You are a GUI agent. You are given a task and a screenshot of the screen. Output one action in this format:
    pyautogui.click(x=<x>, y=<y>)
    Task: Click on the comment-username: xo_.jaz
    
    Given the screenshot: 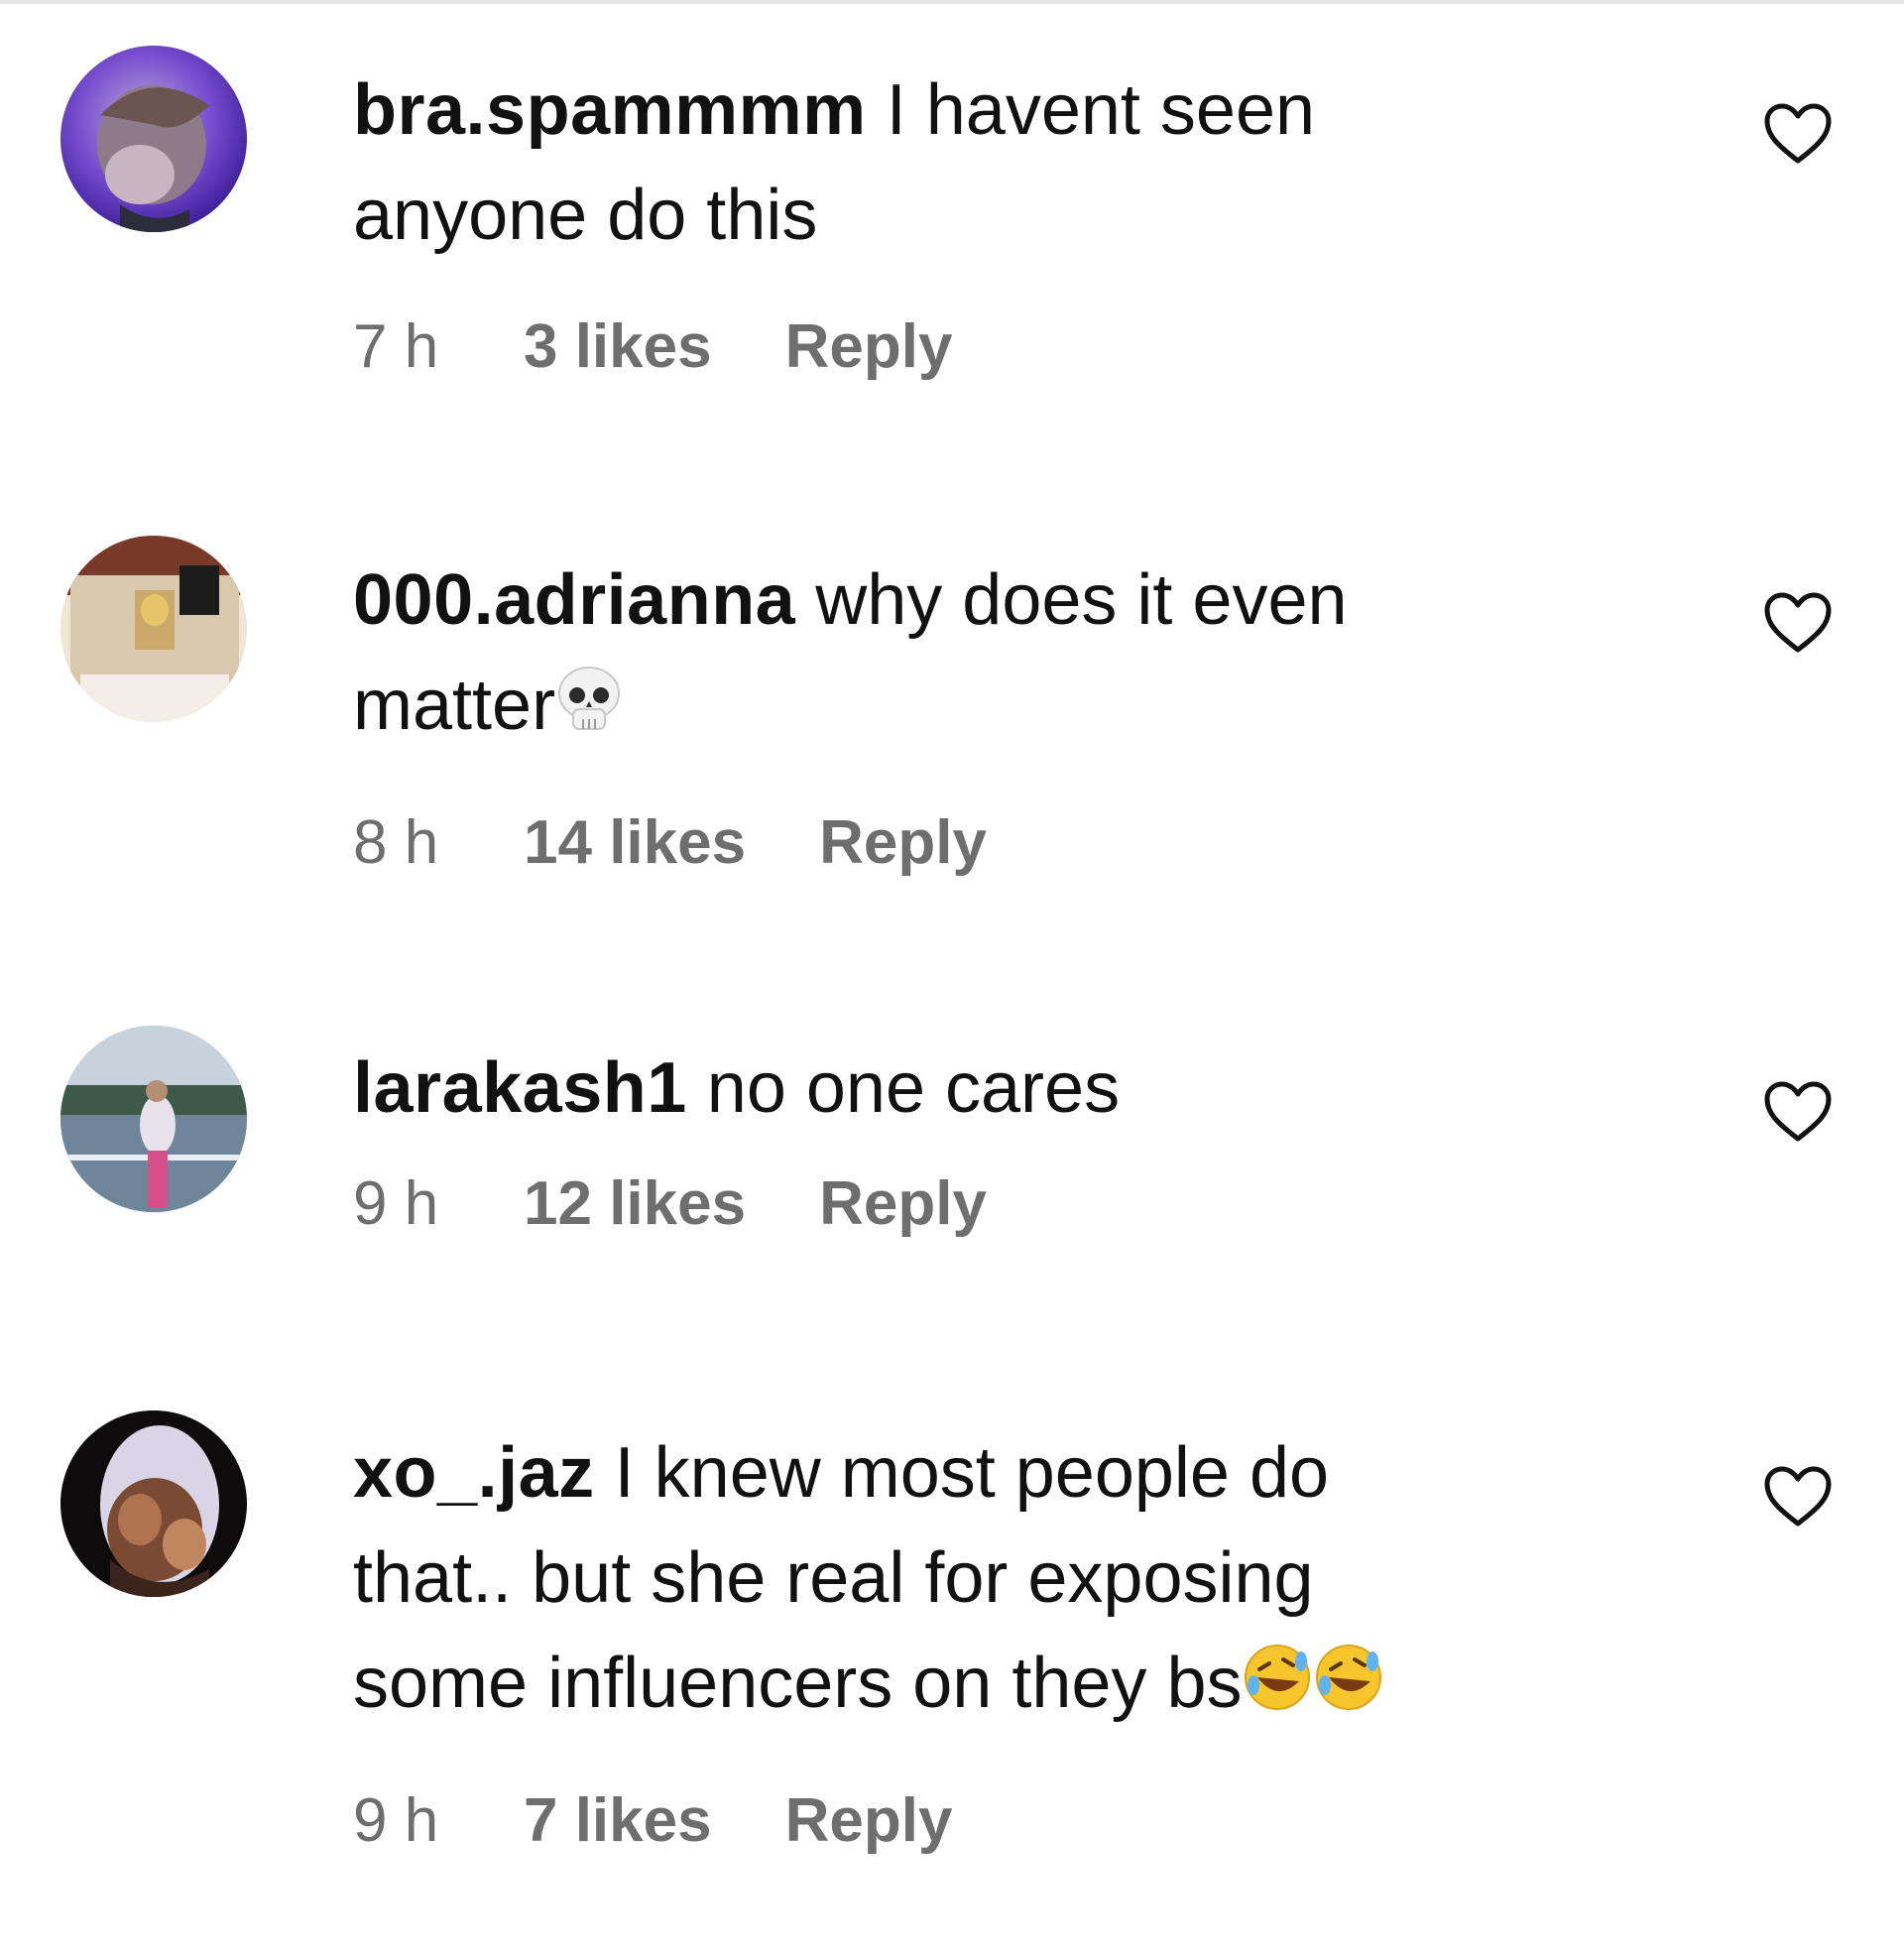 What is the action you would take?
    pyautogui.click(x=474, y=1473)
    